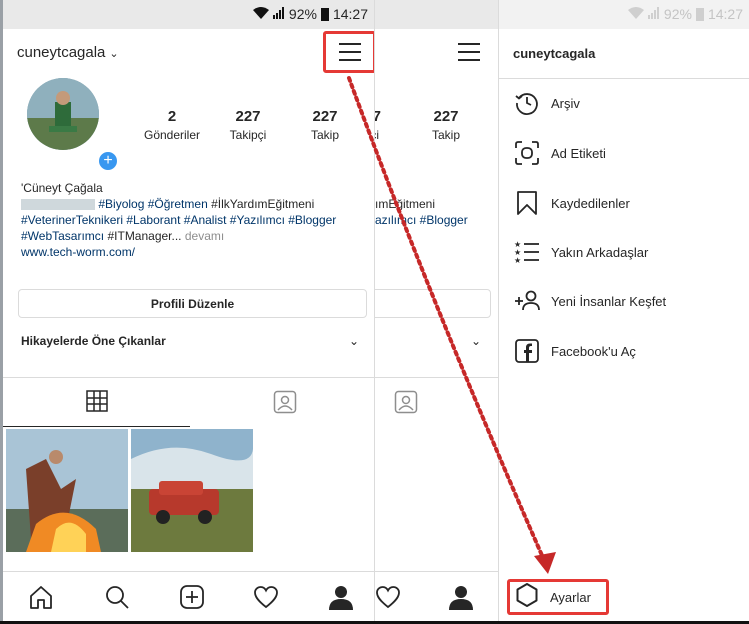 Image resolution: width=749 pixels, height=624 pixels. What do you see at coordinates (624, 78) in the screenshot?
I see `drawer-divider` at bounding box center [624, 78].